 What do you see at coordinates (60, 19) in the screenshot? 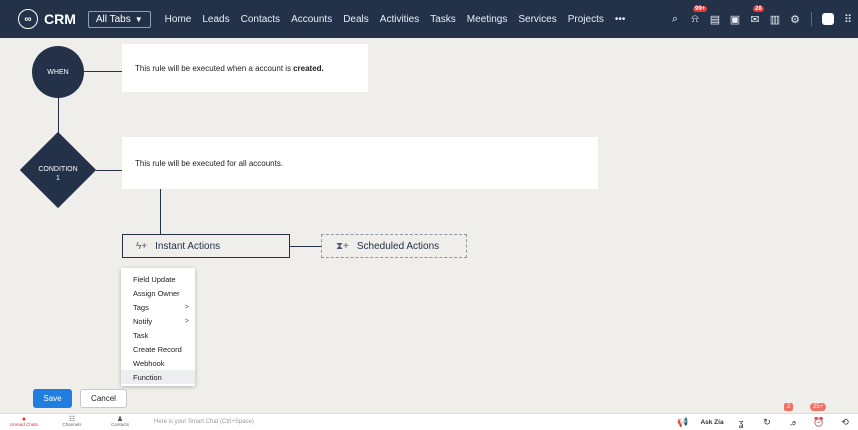
I see `logo-text: CRM` at bounding box center [60, 19].